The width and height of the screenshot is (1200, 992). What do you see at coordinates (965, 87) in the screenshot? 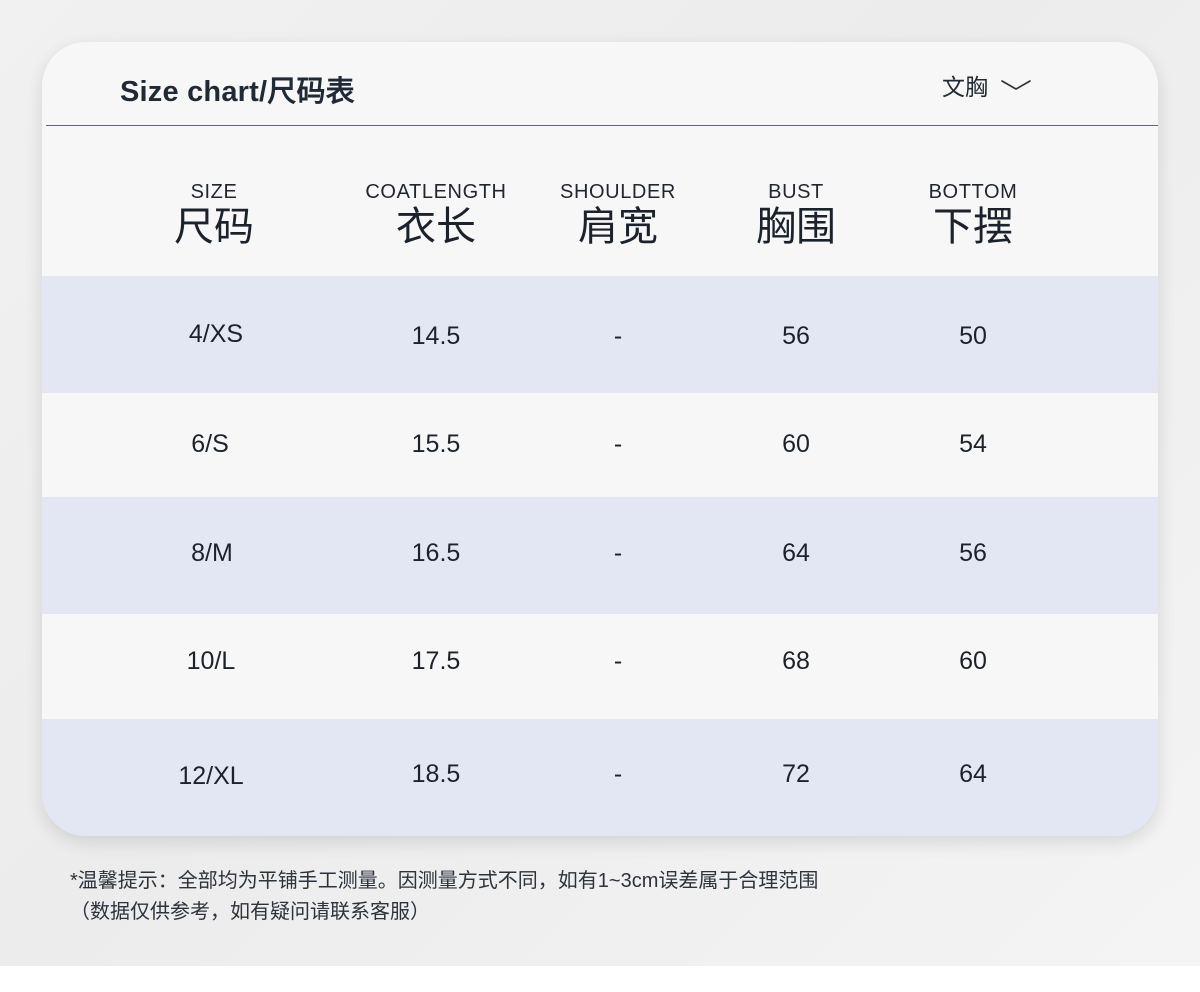
I see `category-dropdown-label: 文胸` at bounding box center [965, 87].